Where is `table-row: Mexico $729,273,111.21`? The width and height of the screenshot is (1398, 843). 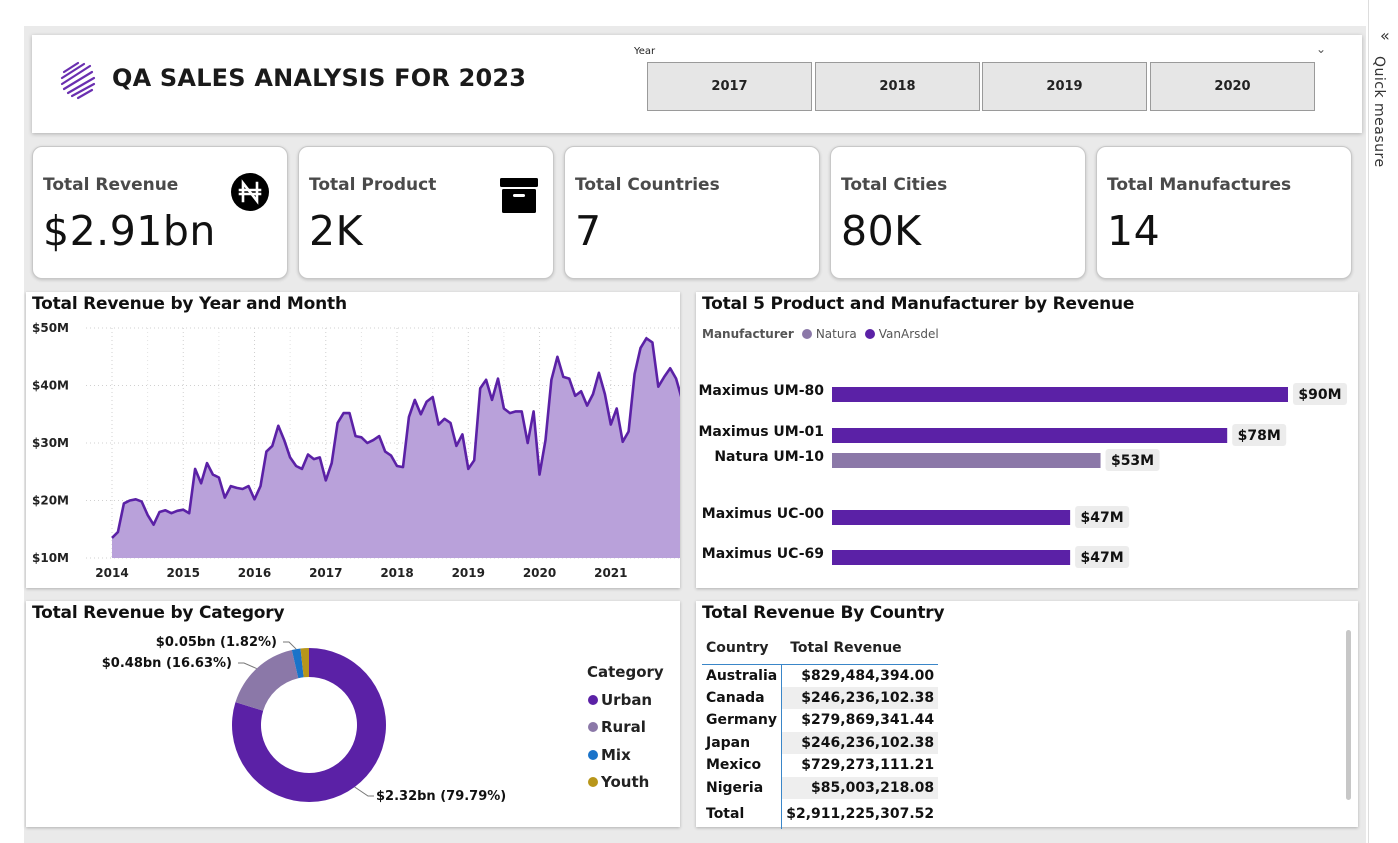 table-row: Mexico $729,273,111.21 is located at coordinates (820, 765).